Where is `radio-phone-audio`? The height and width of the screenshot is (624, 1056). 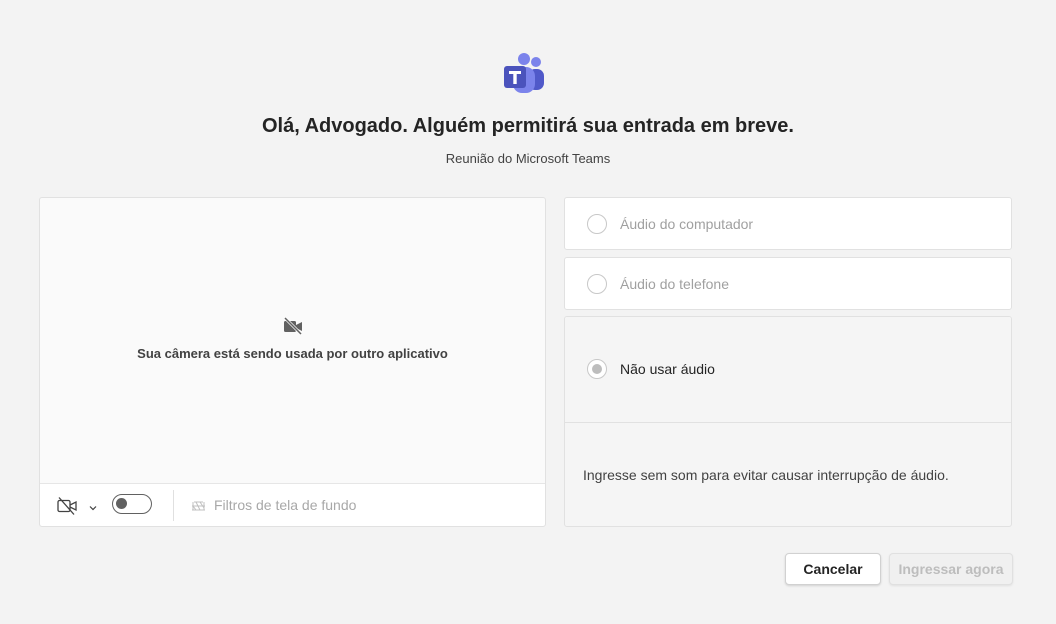 radio-phone-audio is located at coordinates (597, 284).